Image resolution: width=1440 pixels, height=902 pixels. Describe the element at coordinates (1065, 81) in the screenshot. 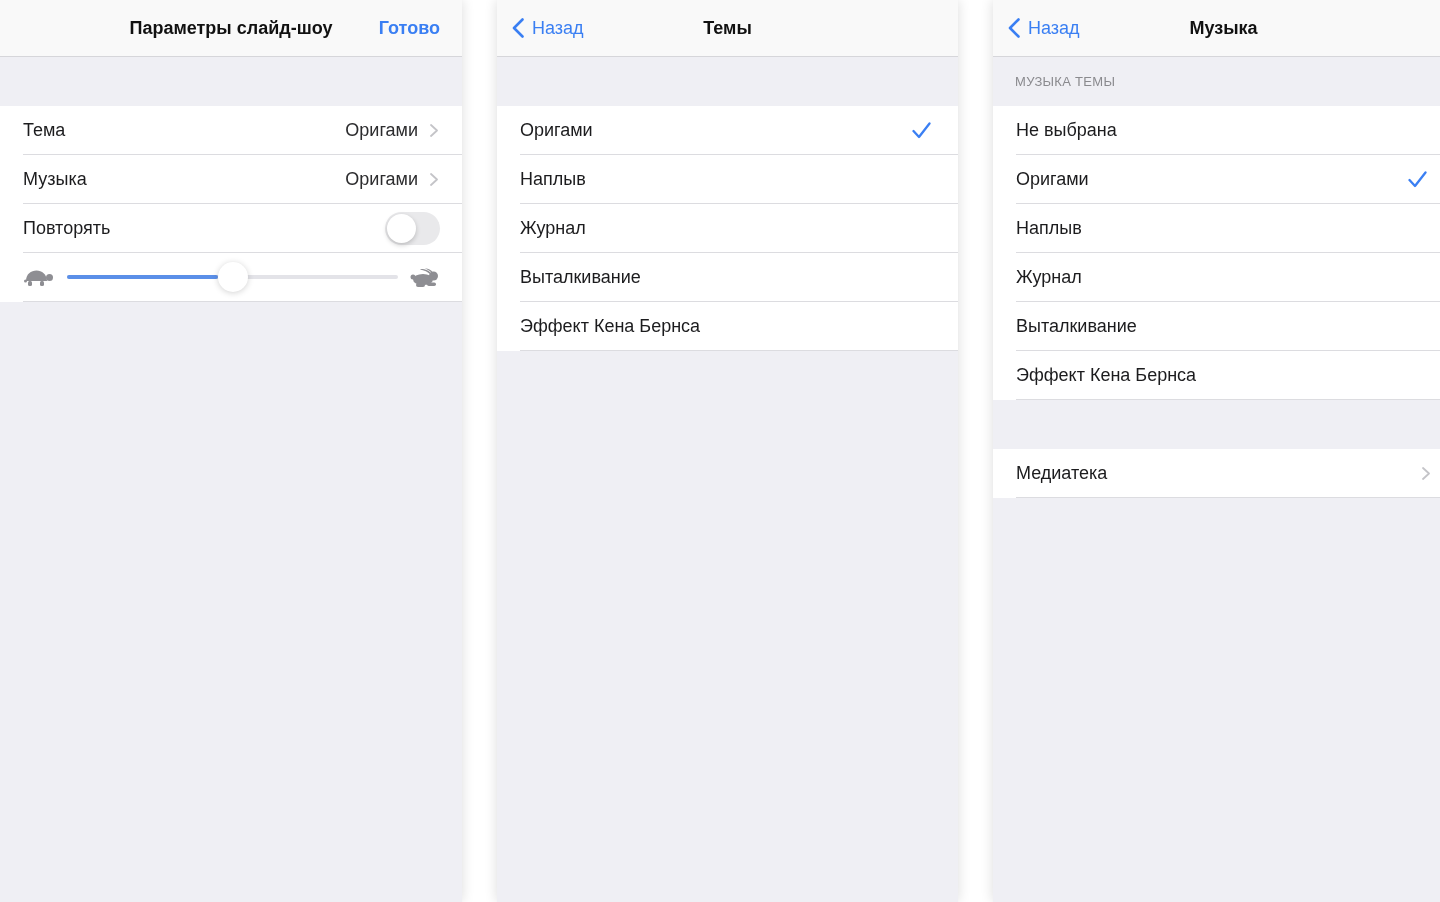

I see `section-header: МУЗЫКА ТЕМЫ` at that location.